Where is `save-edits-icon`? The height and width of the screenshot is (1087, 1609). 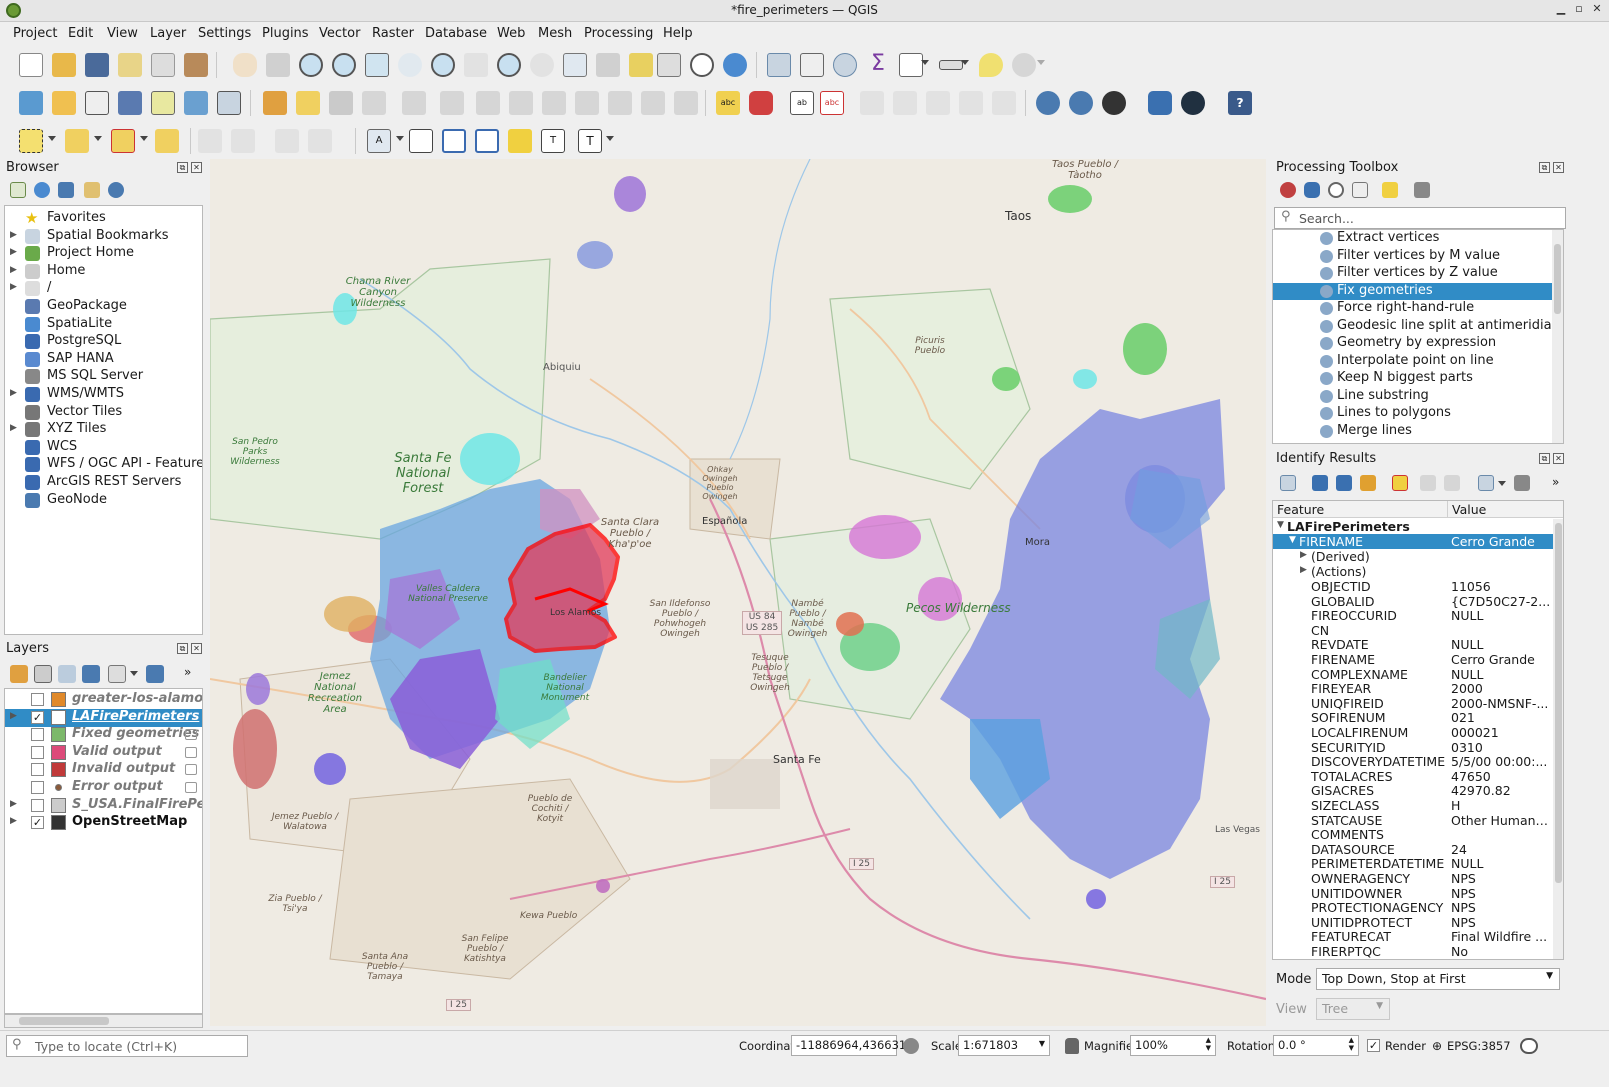 save-edits-icon is located at coordinates (341, 103).